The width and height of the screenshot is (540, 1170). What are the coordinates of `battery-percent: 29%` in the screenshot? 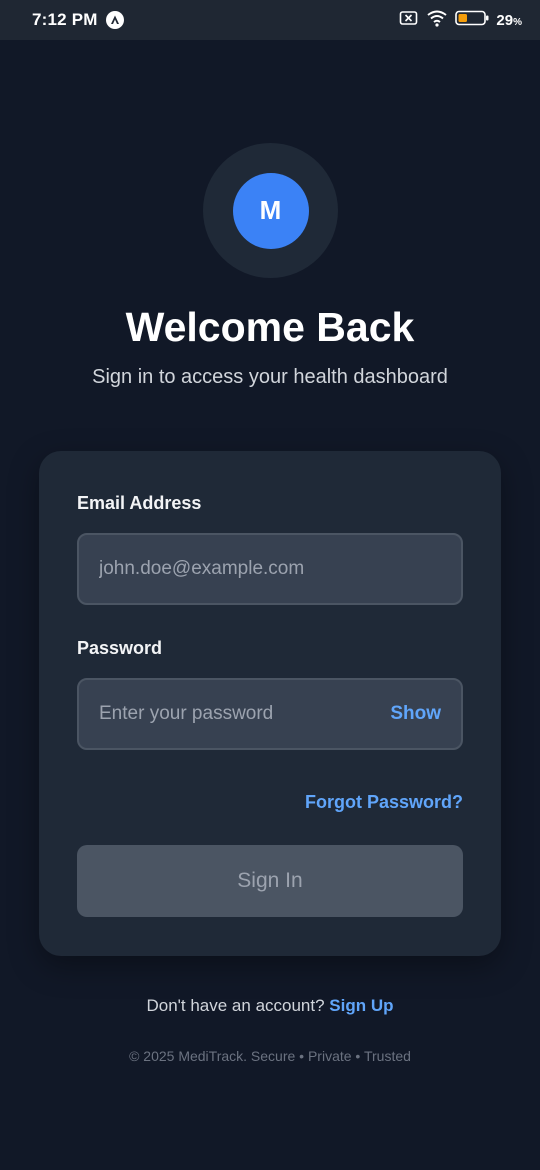 It's located at (509, 20).